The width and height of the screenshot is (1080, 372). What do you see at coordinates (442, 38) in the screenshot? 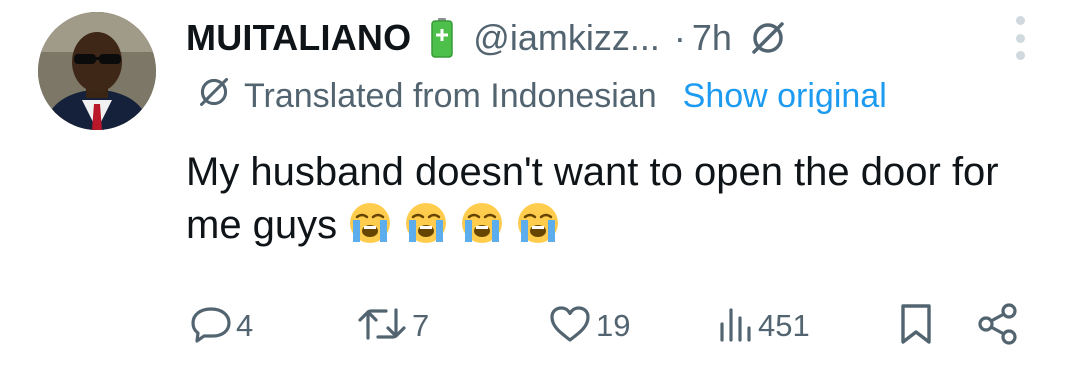
I see `battery-emoji-icon` at bounding box center [442, 38].